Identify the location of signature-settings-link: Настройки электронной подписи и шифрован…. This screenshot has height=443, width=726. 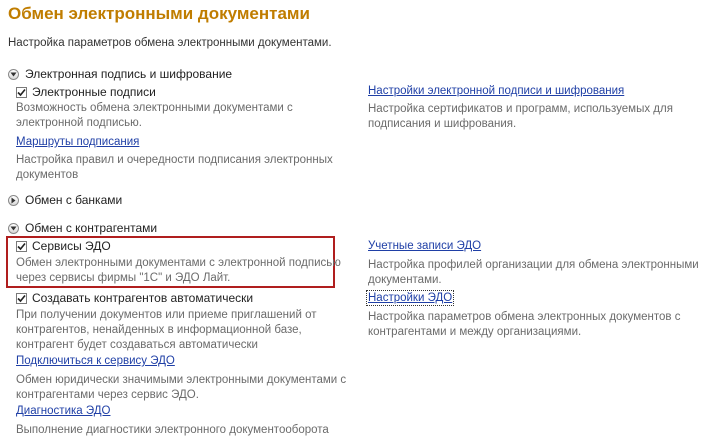
(496, 91).